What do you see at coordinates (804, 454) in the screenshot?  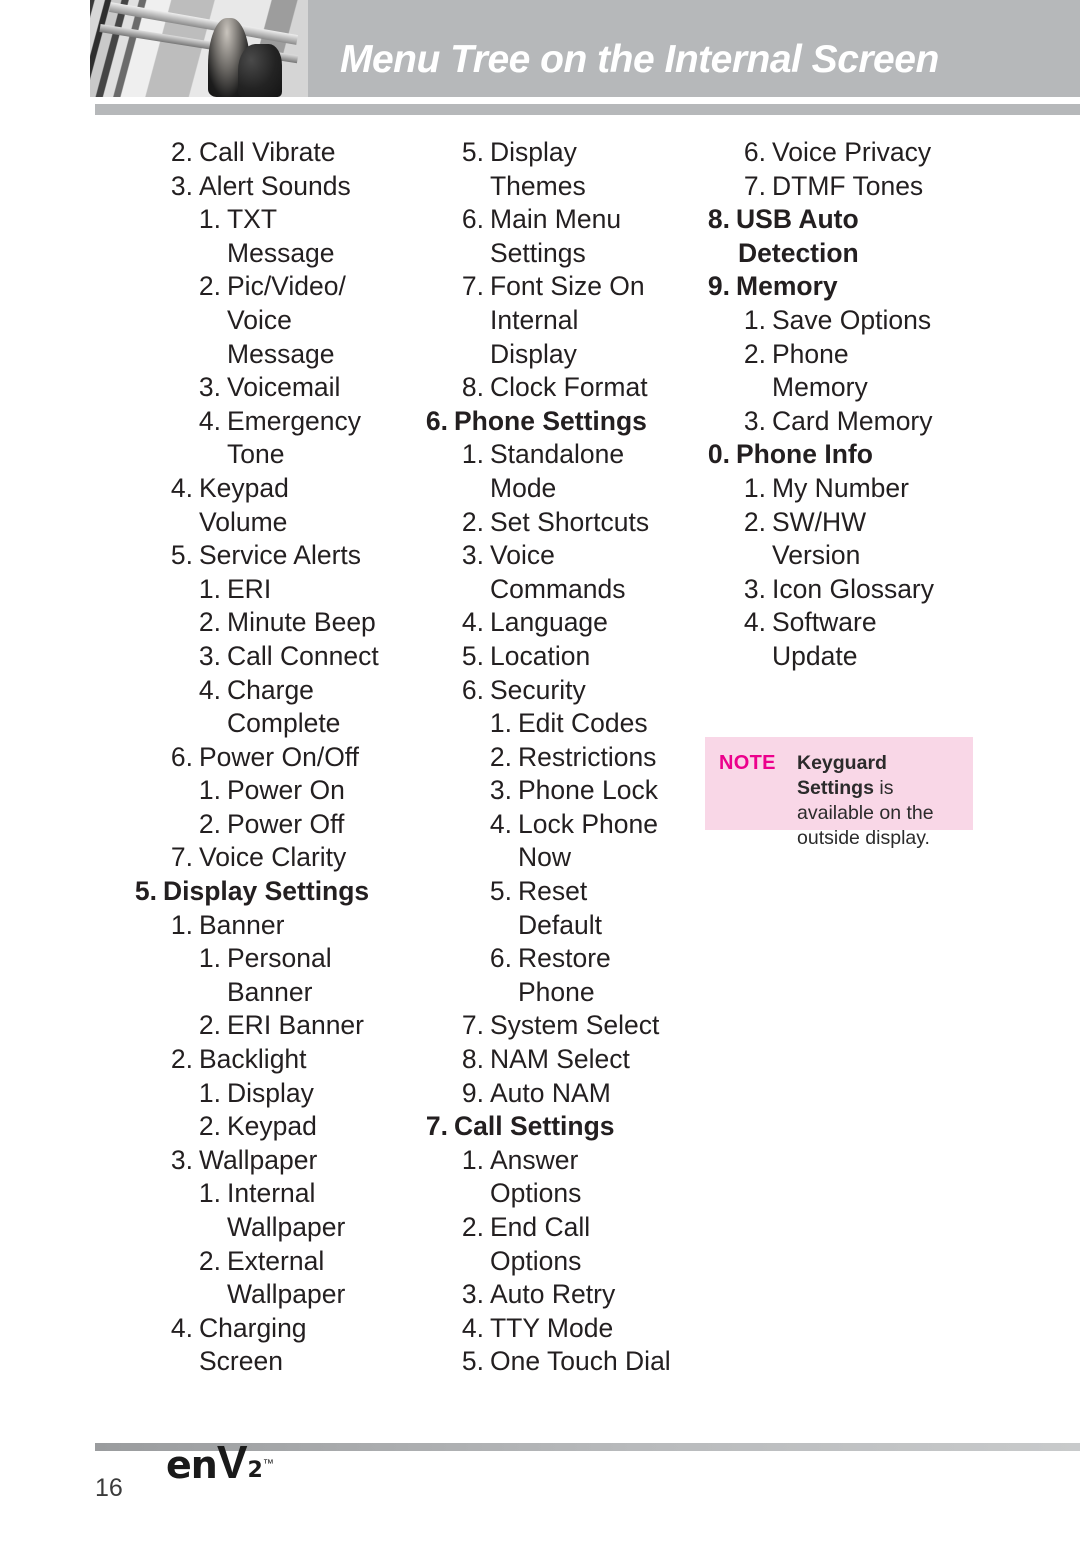 I see `menu-entry-label: Phone Info` at bounding box center [804, 454].